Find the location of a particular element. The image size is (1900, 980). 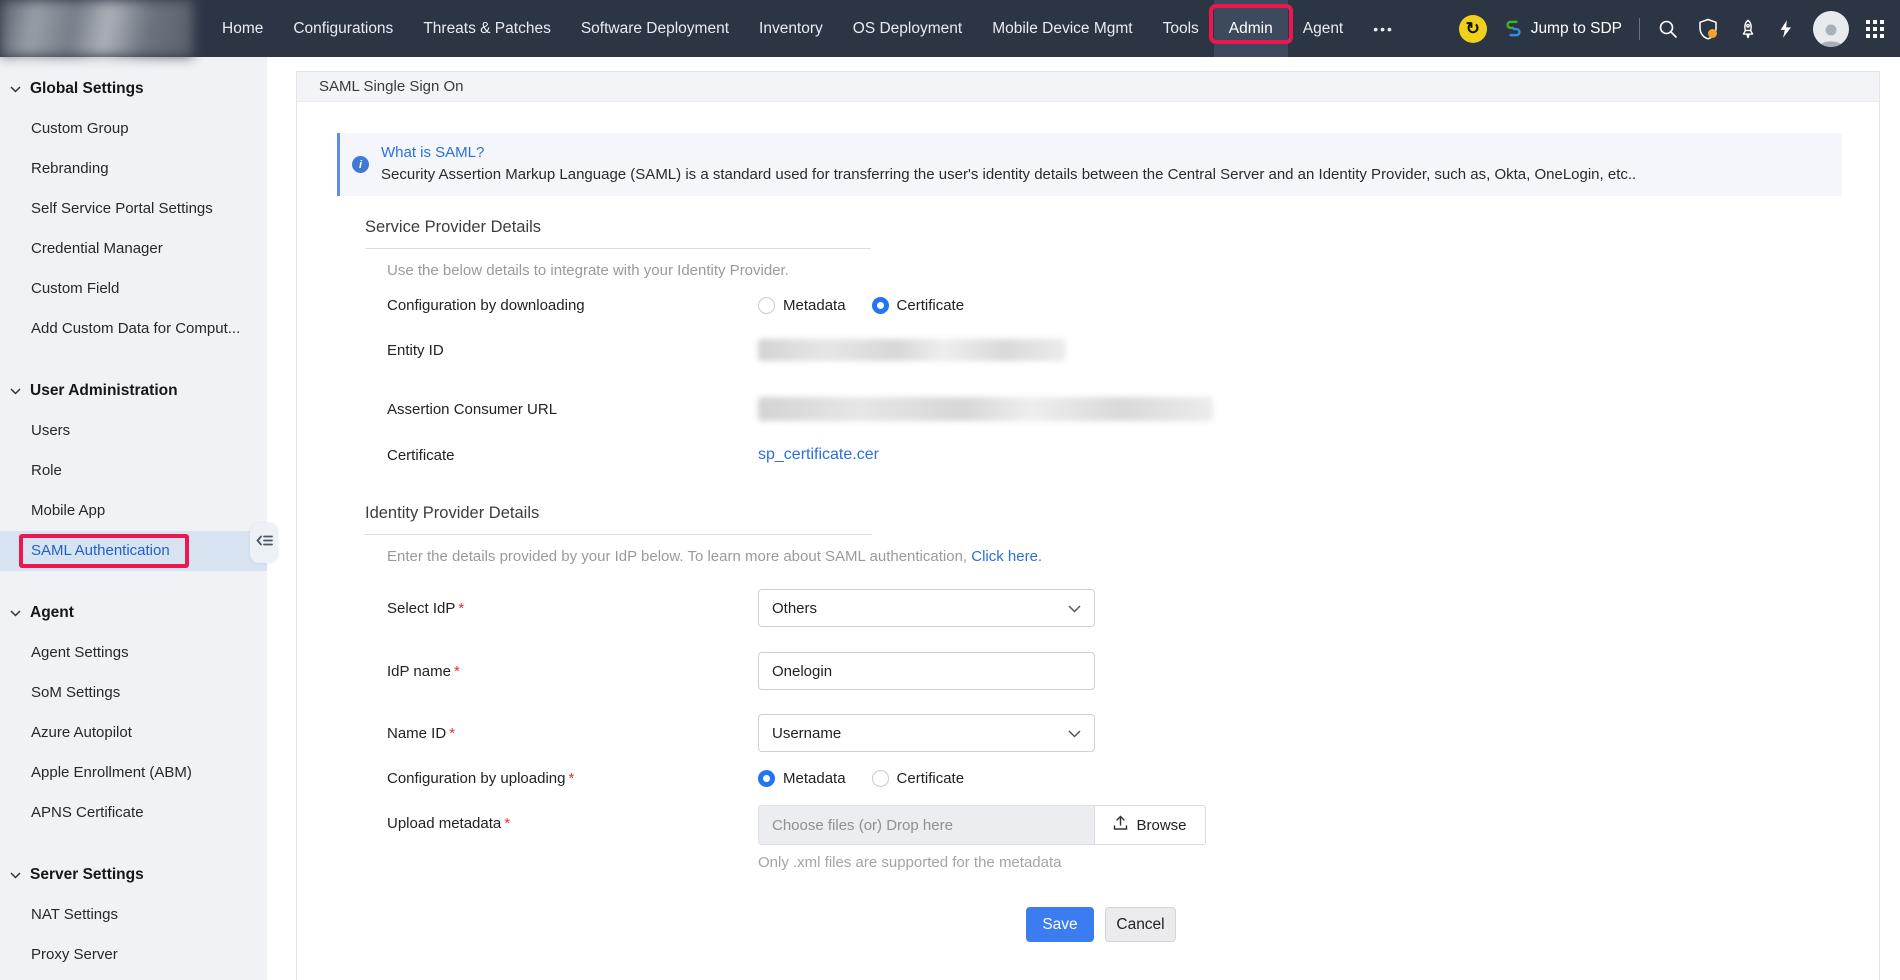

sidebar-section-header-global-settings: Global Settings is located at coordinates (133, 89).